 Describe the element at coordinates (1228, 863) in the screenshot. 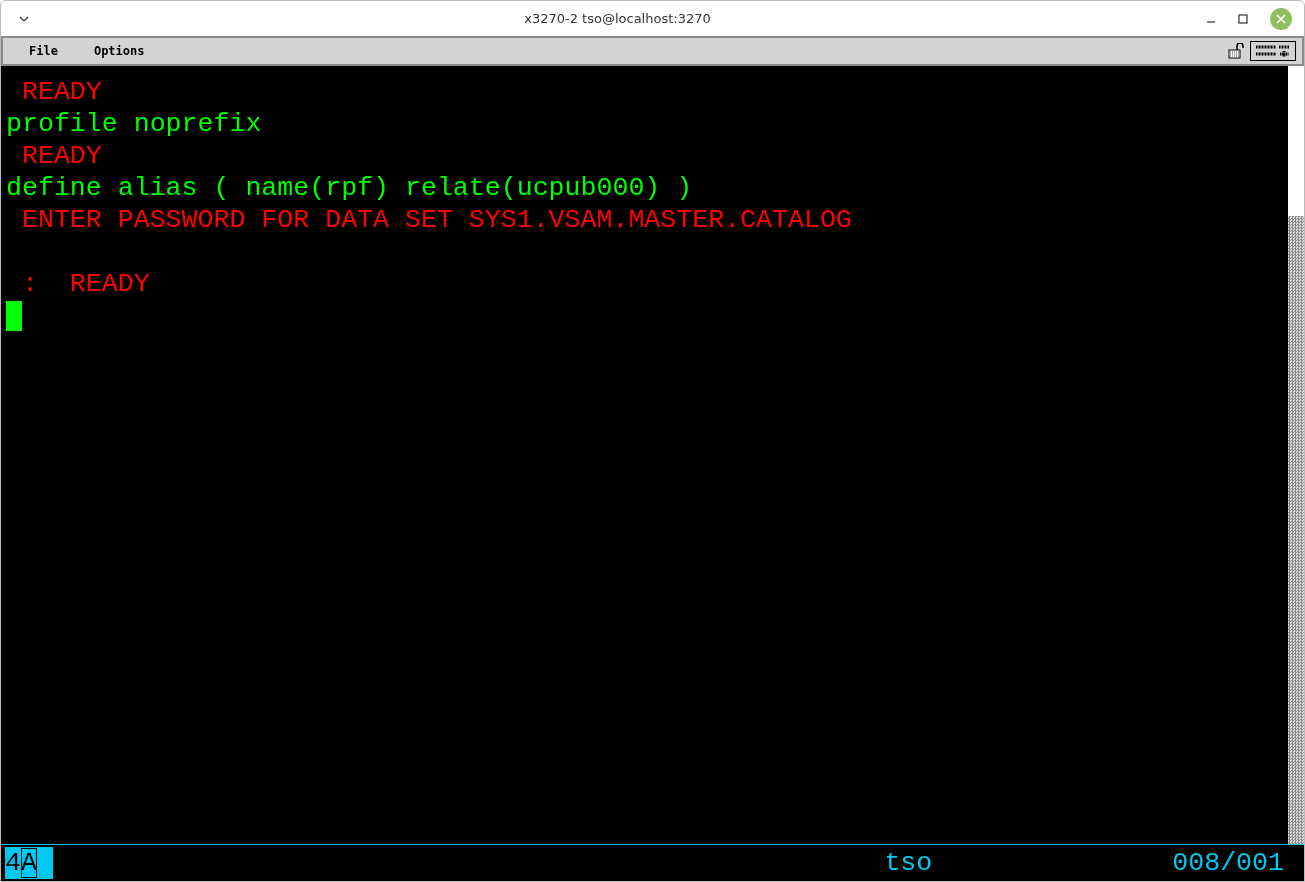

I see `cursor-position: 008/001` at that location.